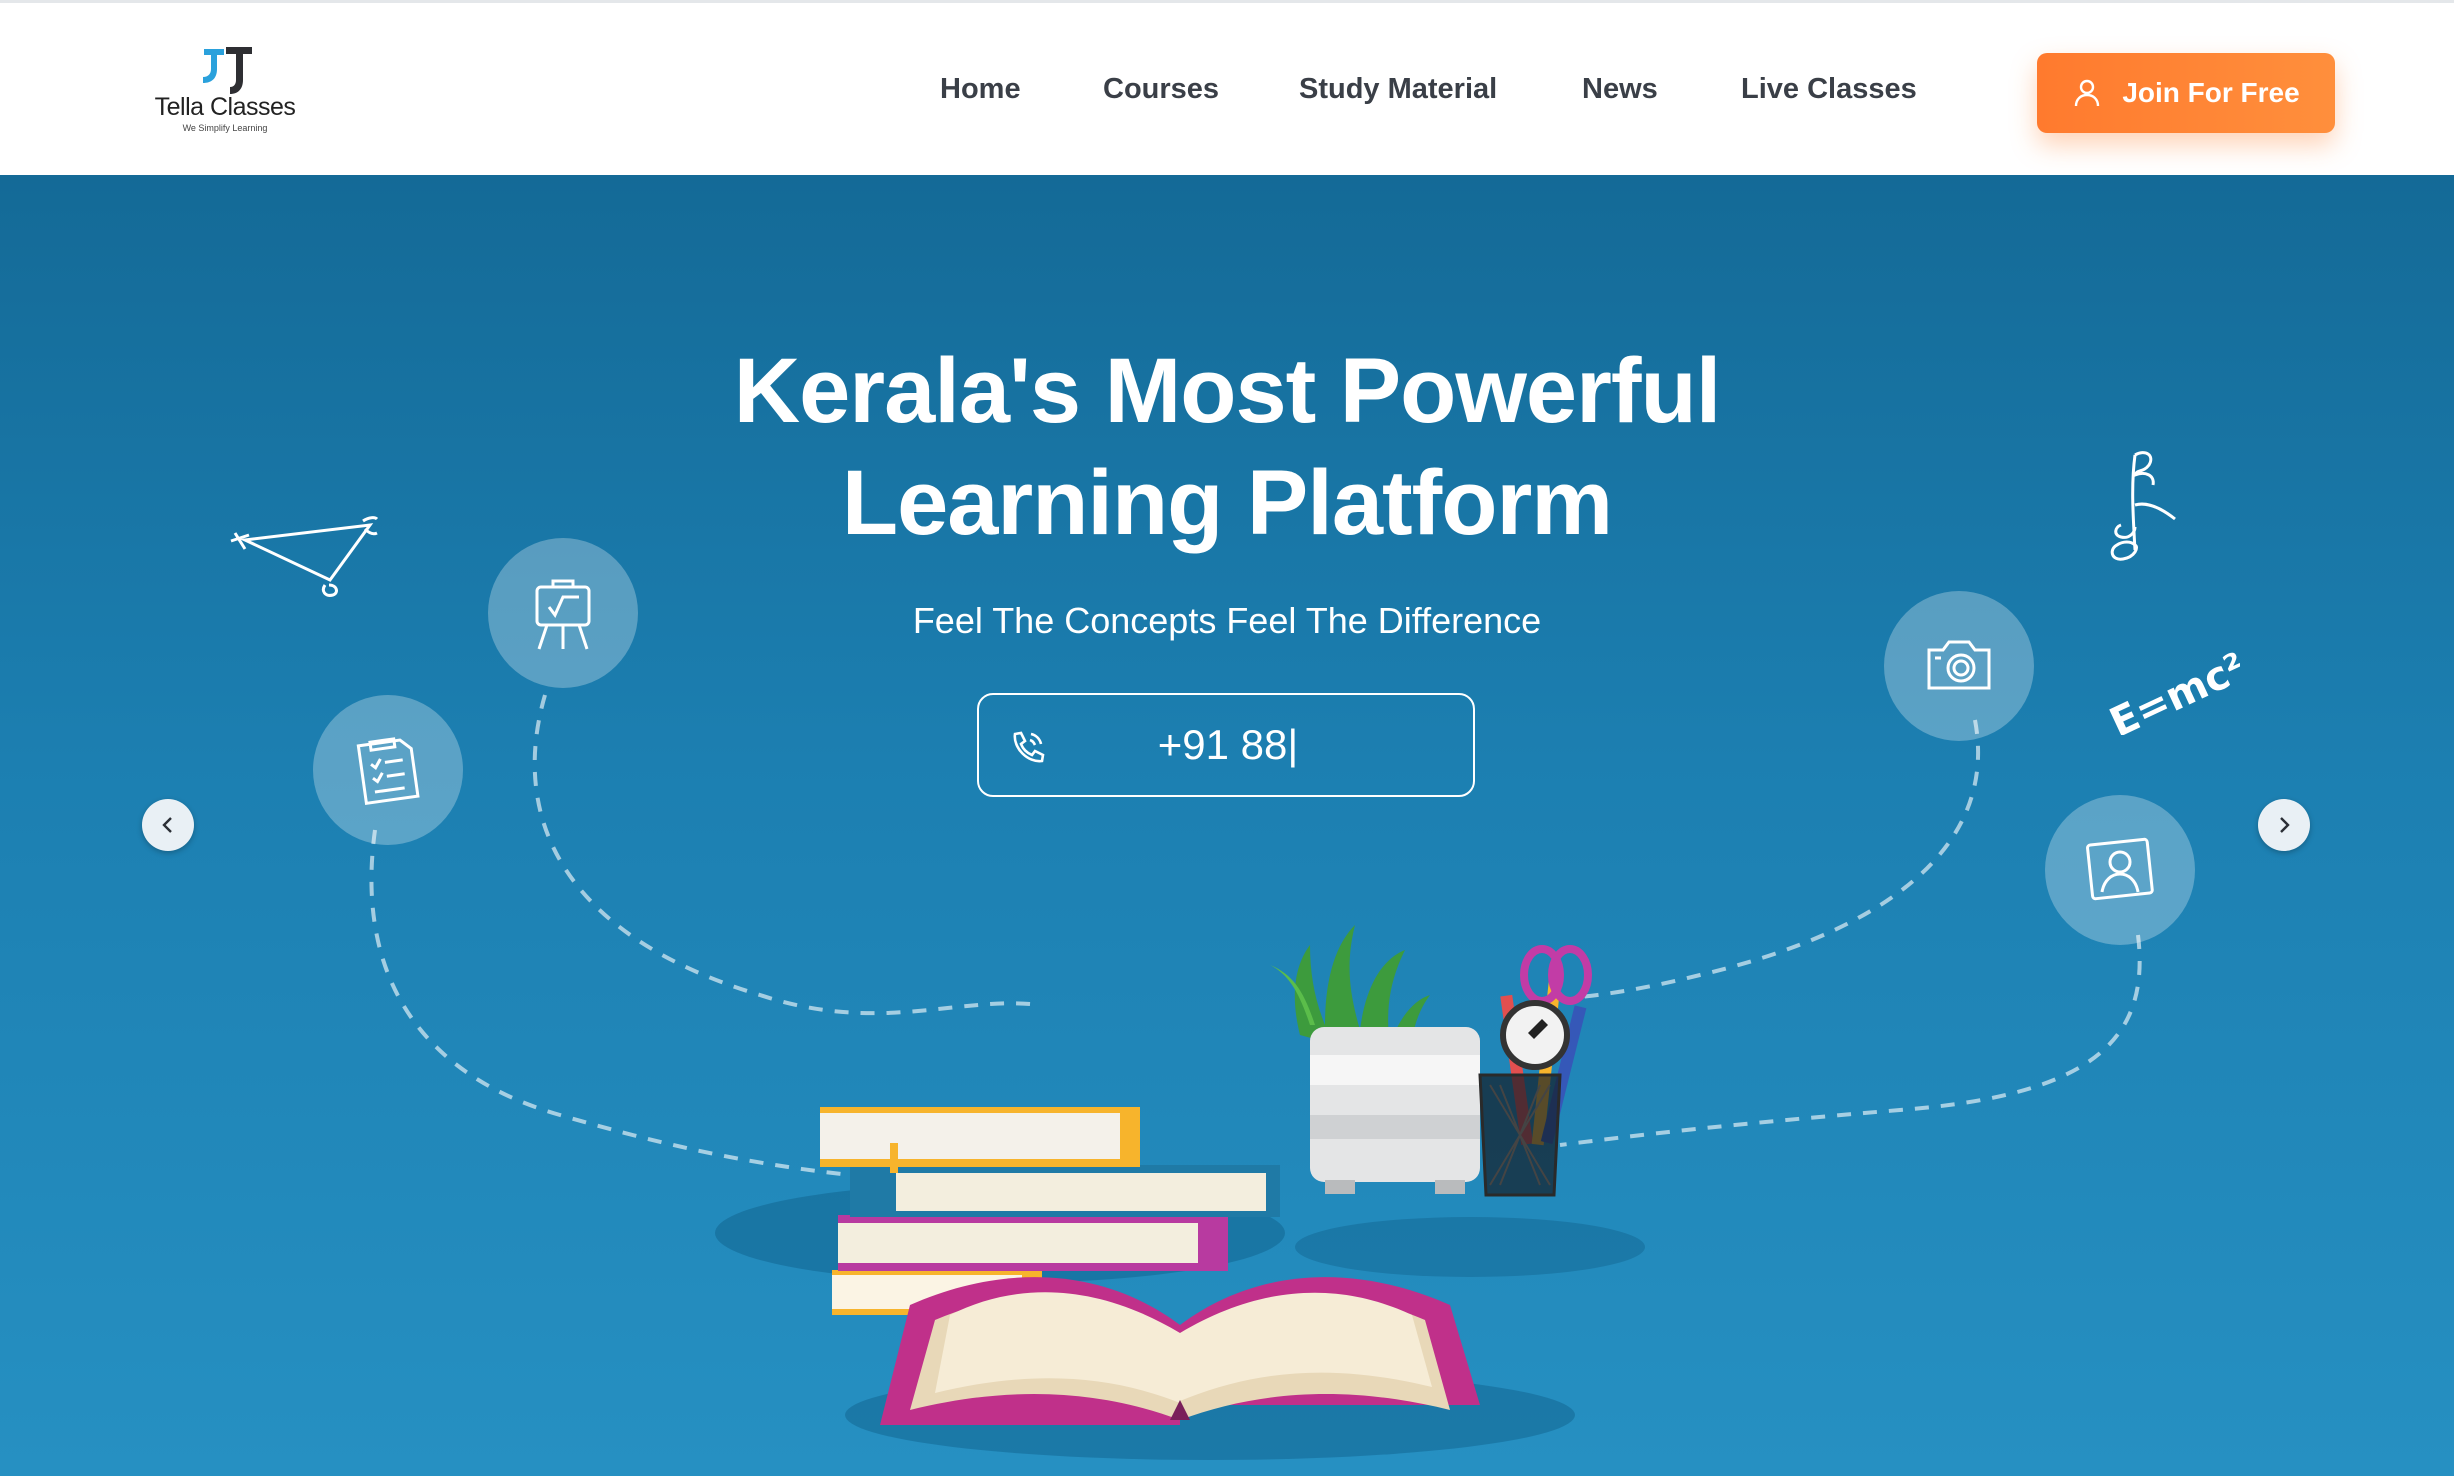 The height and width of the screenshot is (1476, 2454). I want to click on checklist-icon, so click(388, 771).